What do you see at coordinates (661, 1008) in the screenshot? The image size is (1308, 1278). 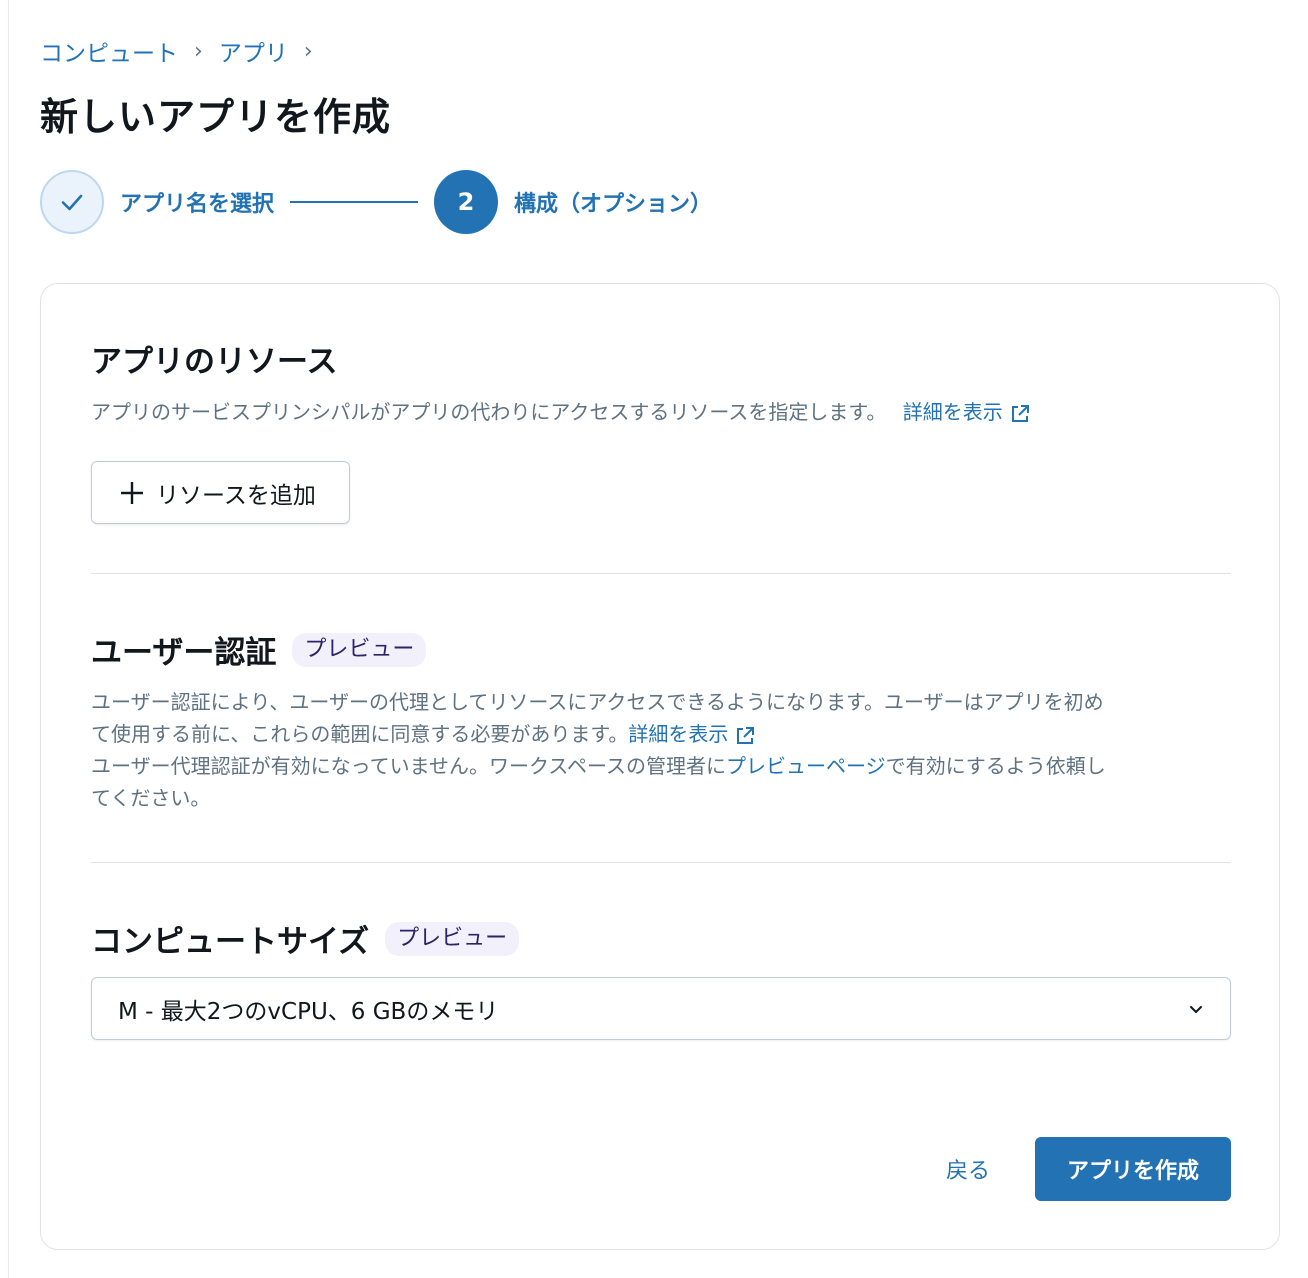 I see `compute-size-select: M - 最大2つのvCPU、6 GBのメモリ` at bounding box center [661, 1008].